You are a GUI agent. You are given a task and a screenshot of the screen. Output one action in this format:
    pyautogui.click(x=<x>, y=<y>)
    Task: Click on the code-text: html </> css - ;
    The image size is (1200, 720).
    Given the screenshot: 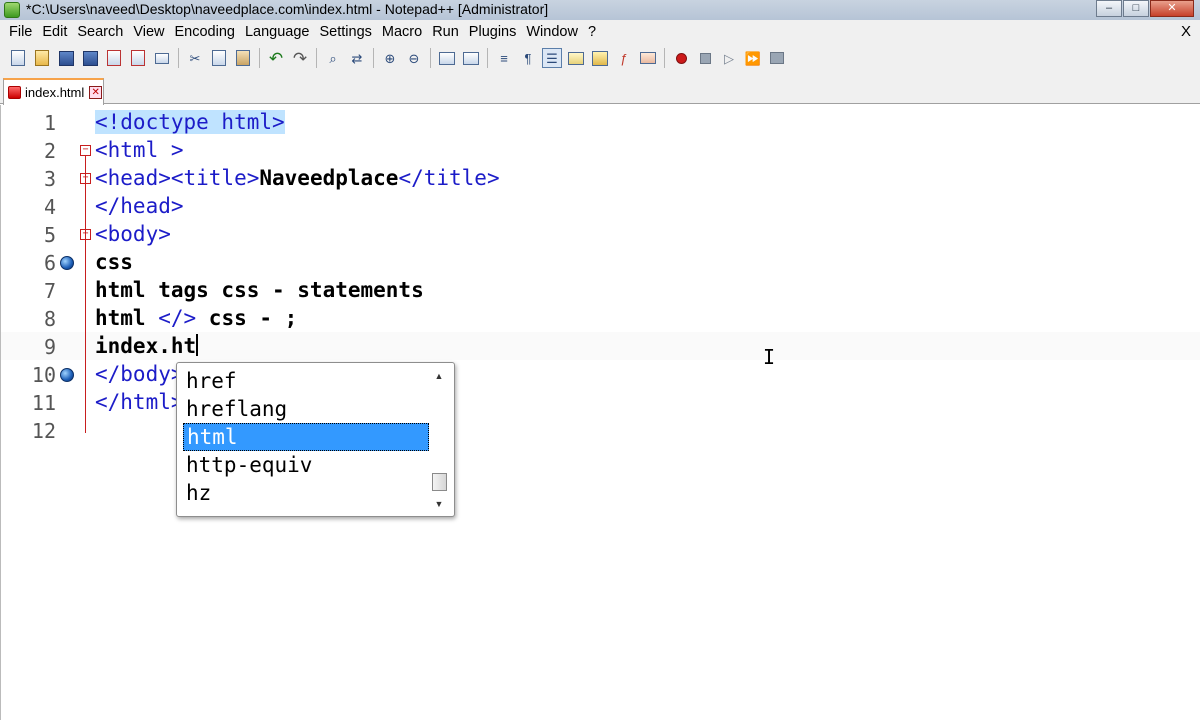 What is the action you would take?
    pyautogui.click(x=196, y=318)
    